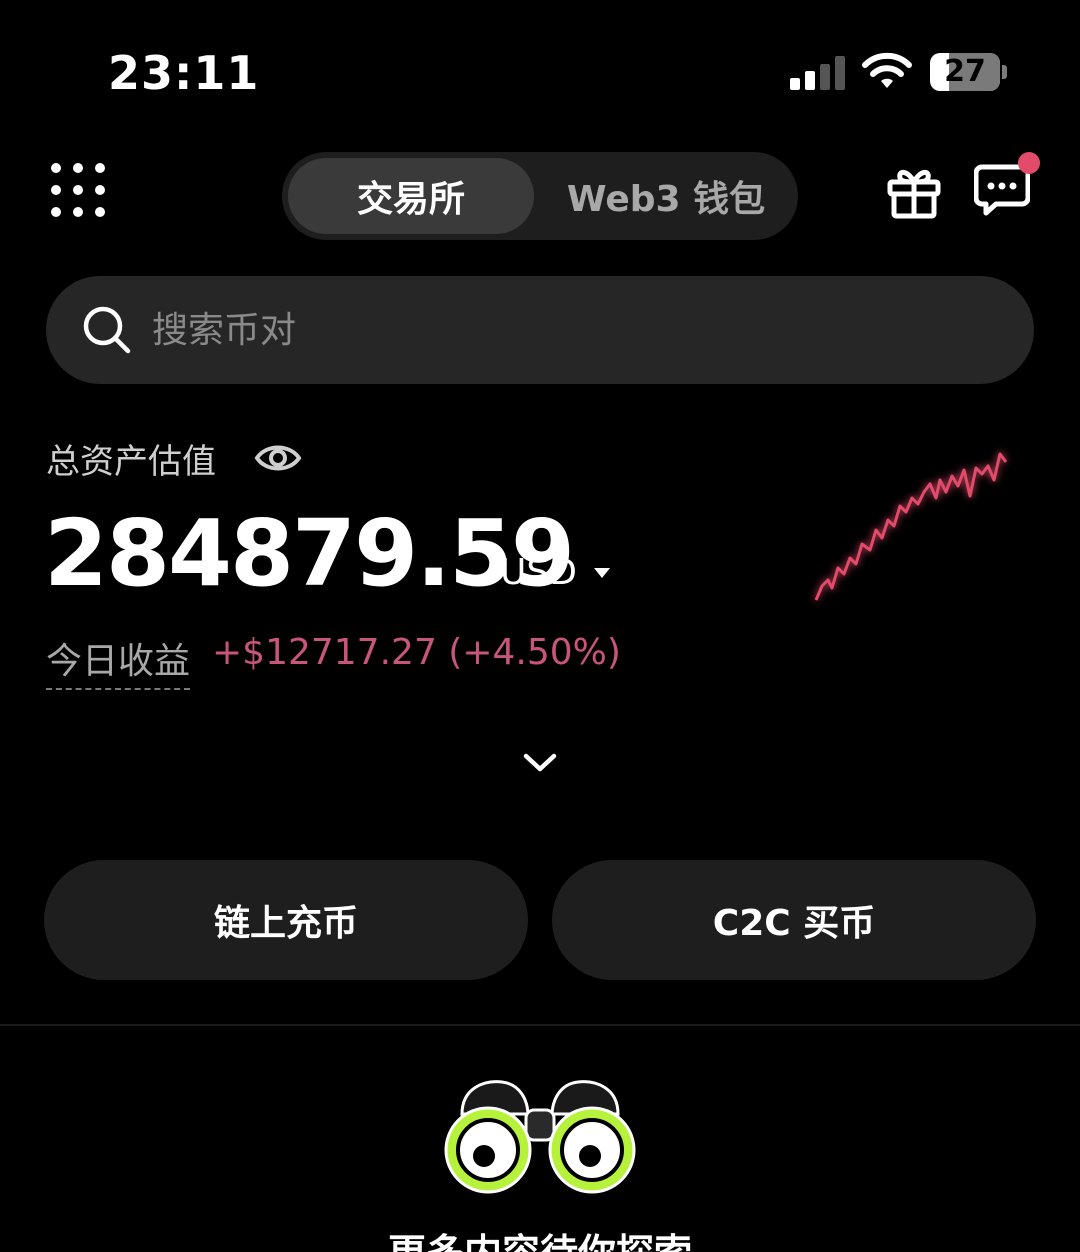 This screenshot has height=1252, width=1080. Describe the element at coordinates (278, 458) in the screenshot. I see `eye-icon` at that location.